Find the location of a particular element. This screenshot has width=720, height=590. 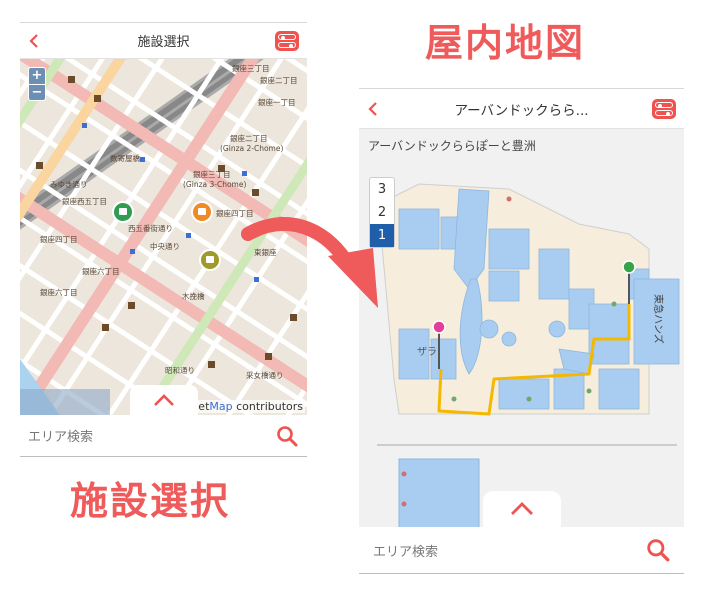

facility-pin-green is located at coordinates (123, 212).